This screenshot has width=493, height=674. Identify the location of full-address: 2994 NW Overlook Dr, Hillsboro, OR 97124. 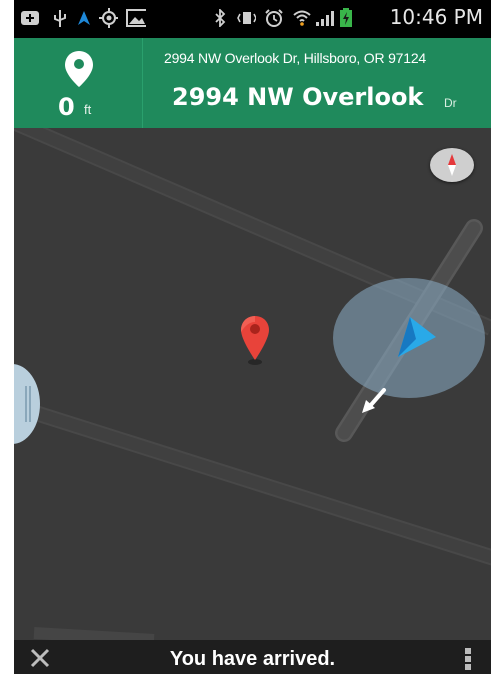
(295, 58).